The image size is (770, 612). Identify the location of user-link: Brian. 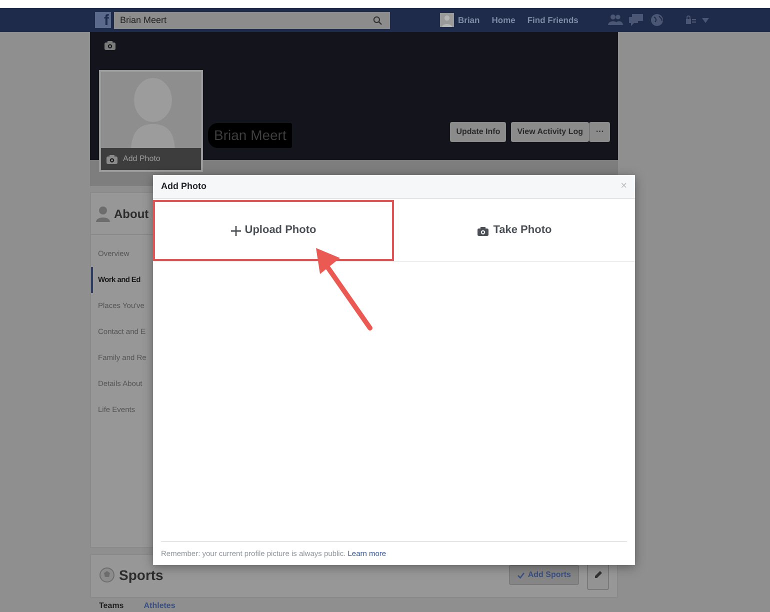
(469, 20).